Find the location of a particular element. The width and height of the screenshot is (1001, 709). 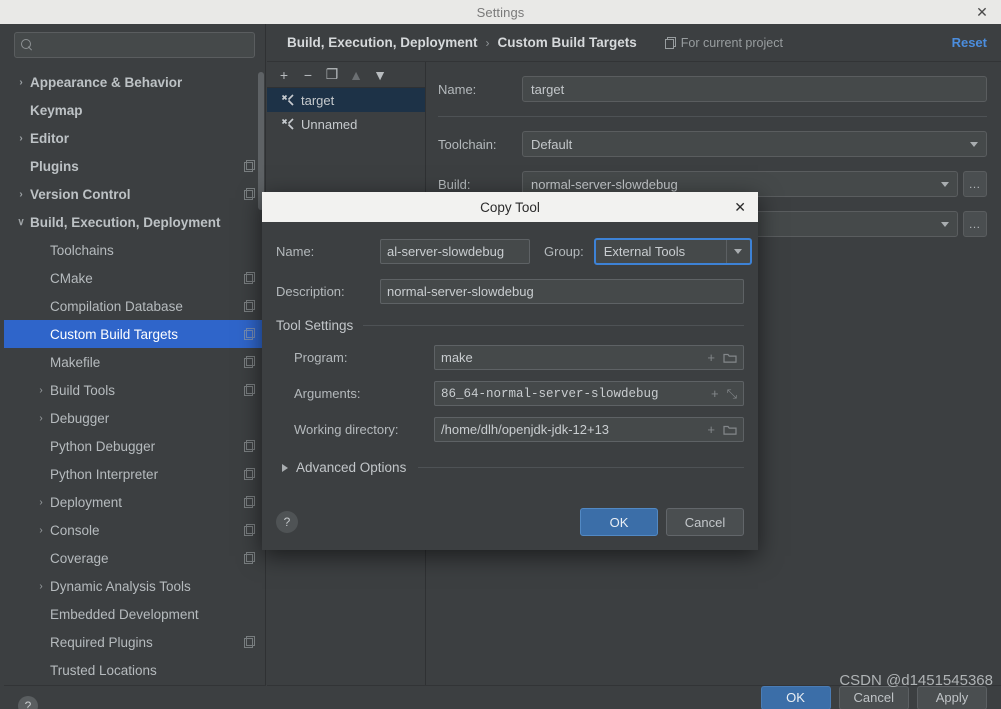

toolchain-select: Default is located at coordinates (754, 144).